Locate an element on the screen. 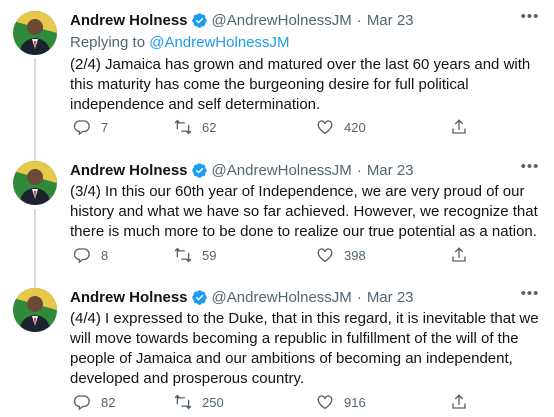 Image resolution: width=554 pixels, height=417 pixels. replying-to: Replying to @AndrewHolnessJM is located at coordinates (305, 43).